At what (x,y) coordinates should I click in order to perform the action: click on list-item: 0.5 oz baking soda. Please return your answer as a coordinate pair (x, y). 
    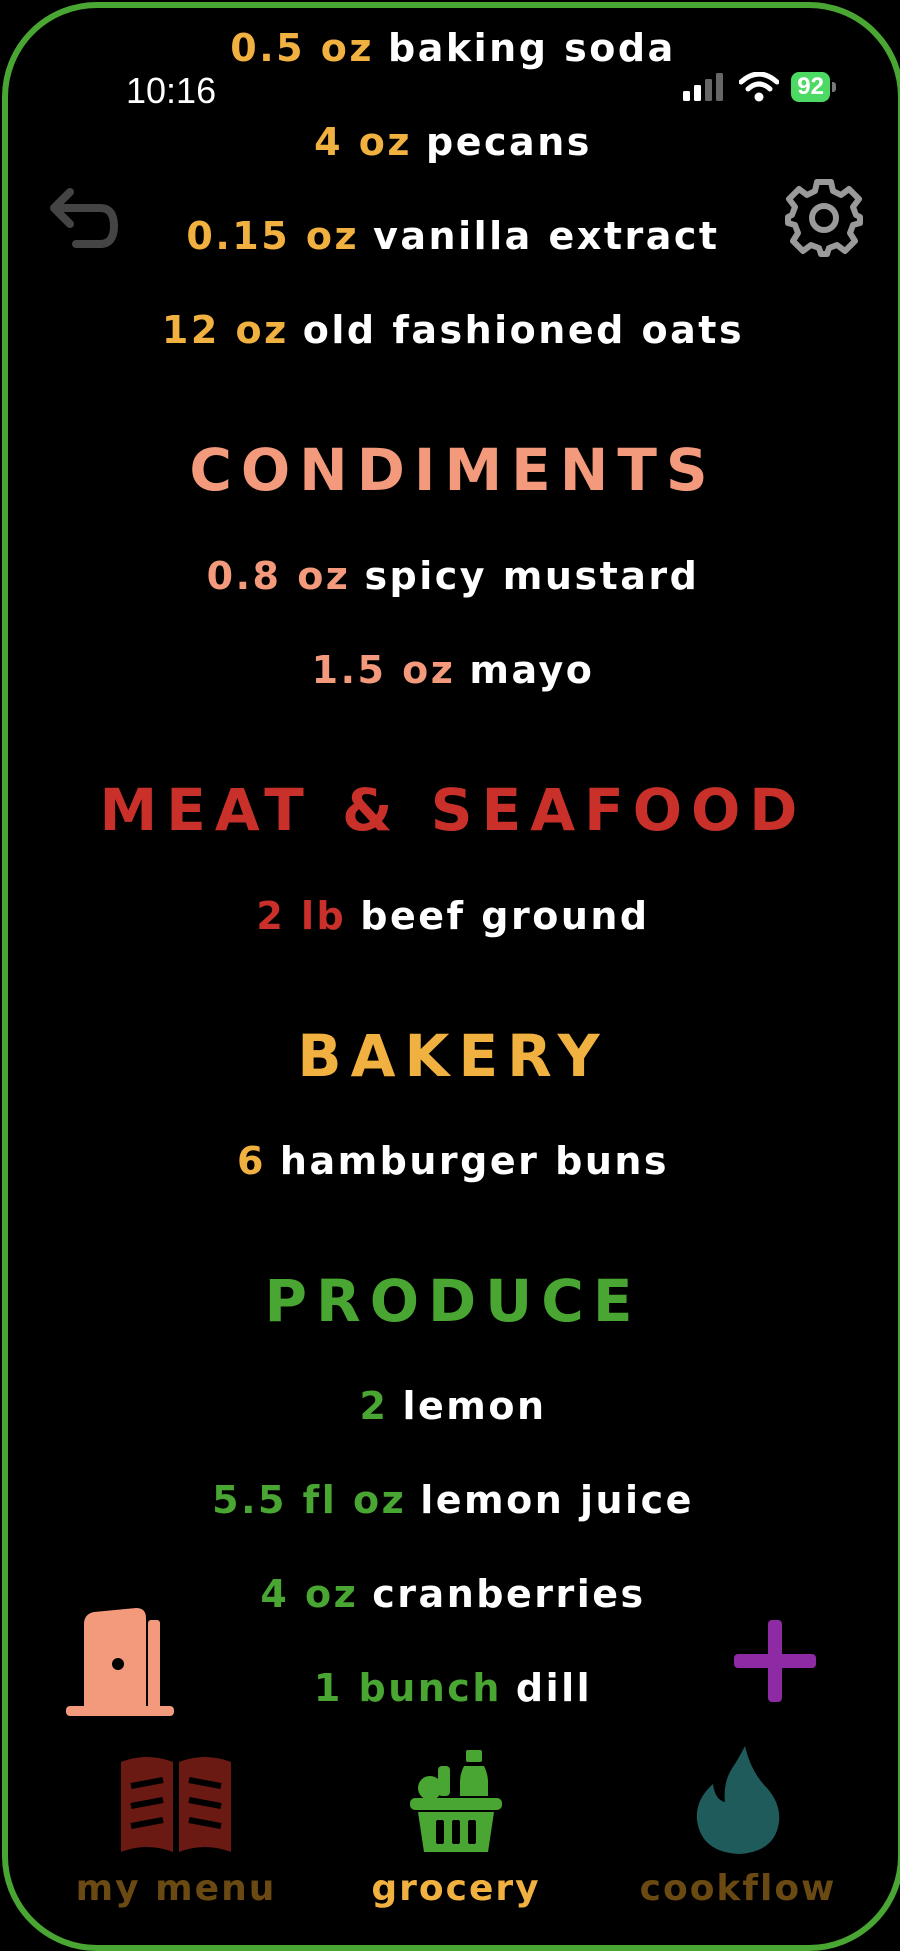
    Looking at the image, I should click on (453, 48).